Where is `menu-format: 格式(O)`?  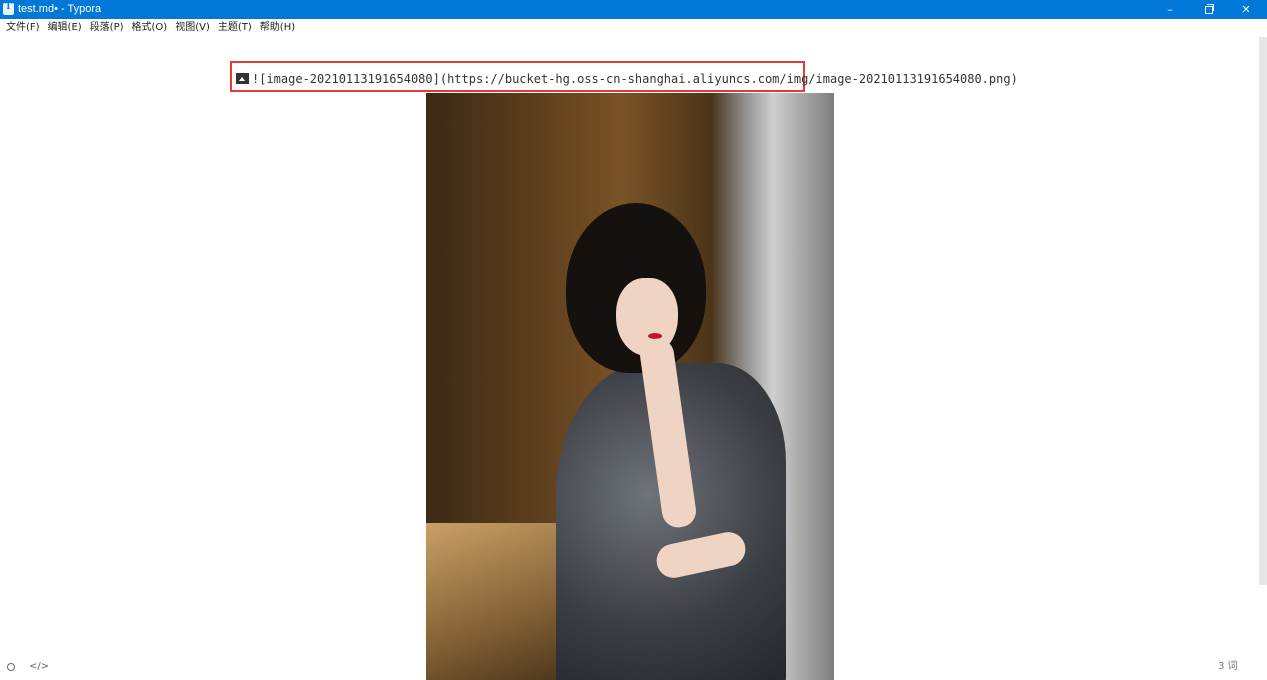 menu-format: 格式(O) is located at coordinates (150, 28).